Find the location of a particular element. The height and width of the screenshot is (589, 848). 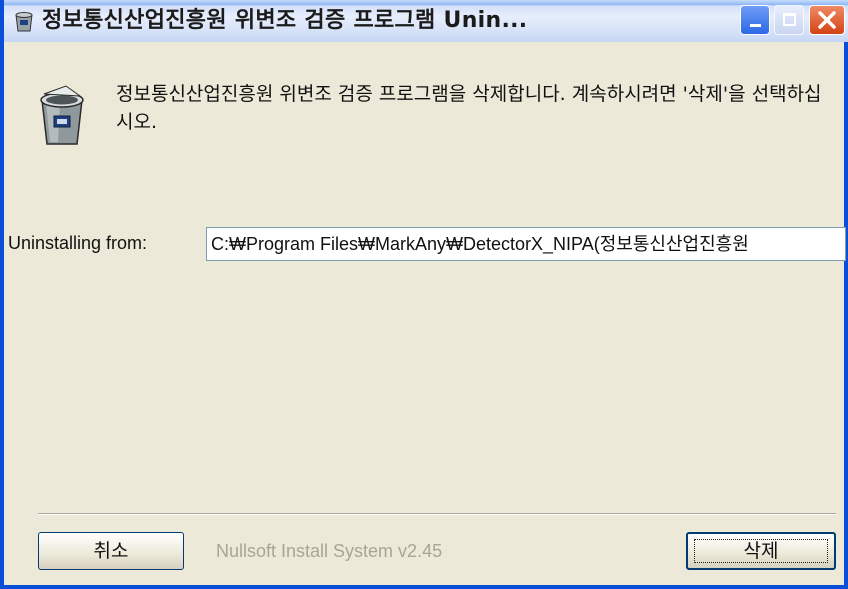

minimize-icon is located at coordinates (755, 25).